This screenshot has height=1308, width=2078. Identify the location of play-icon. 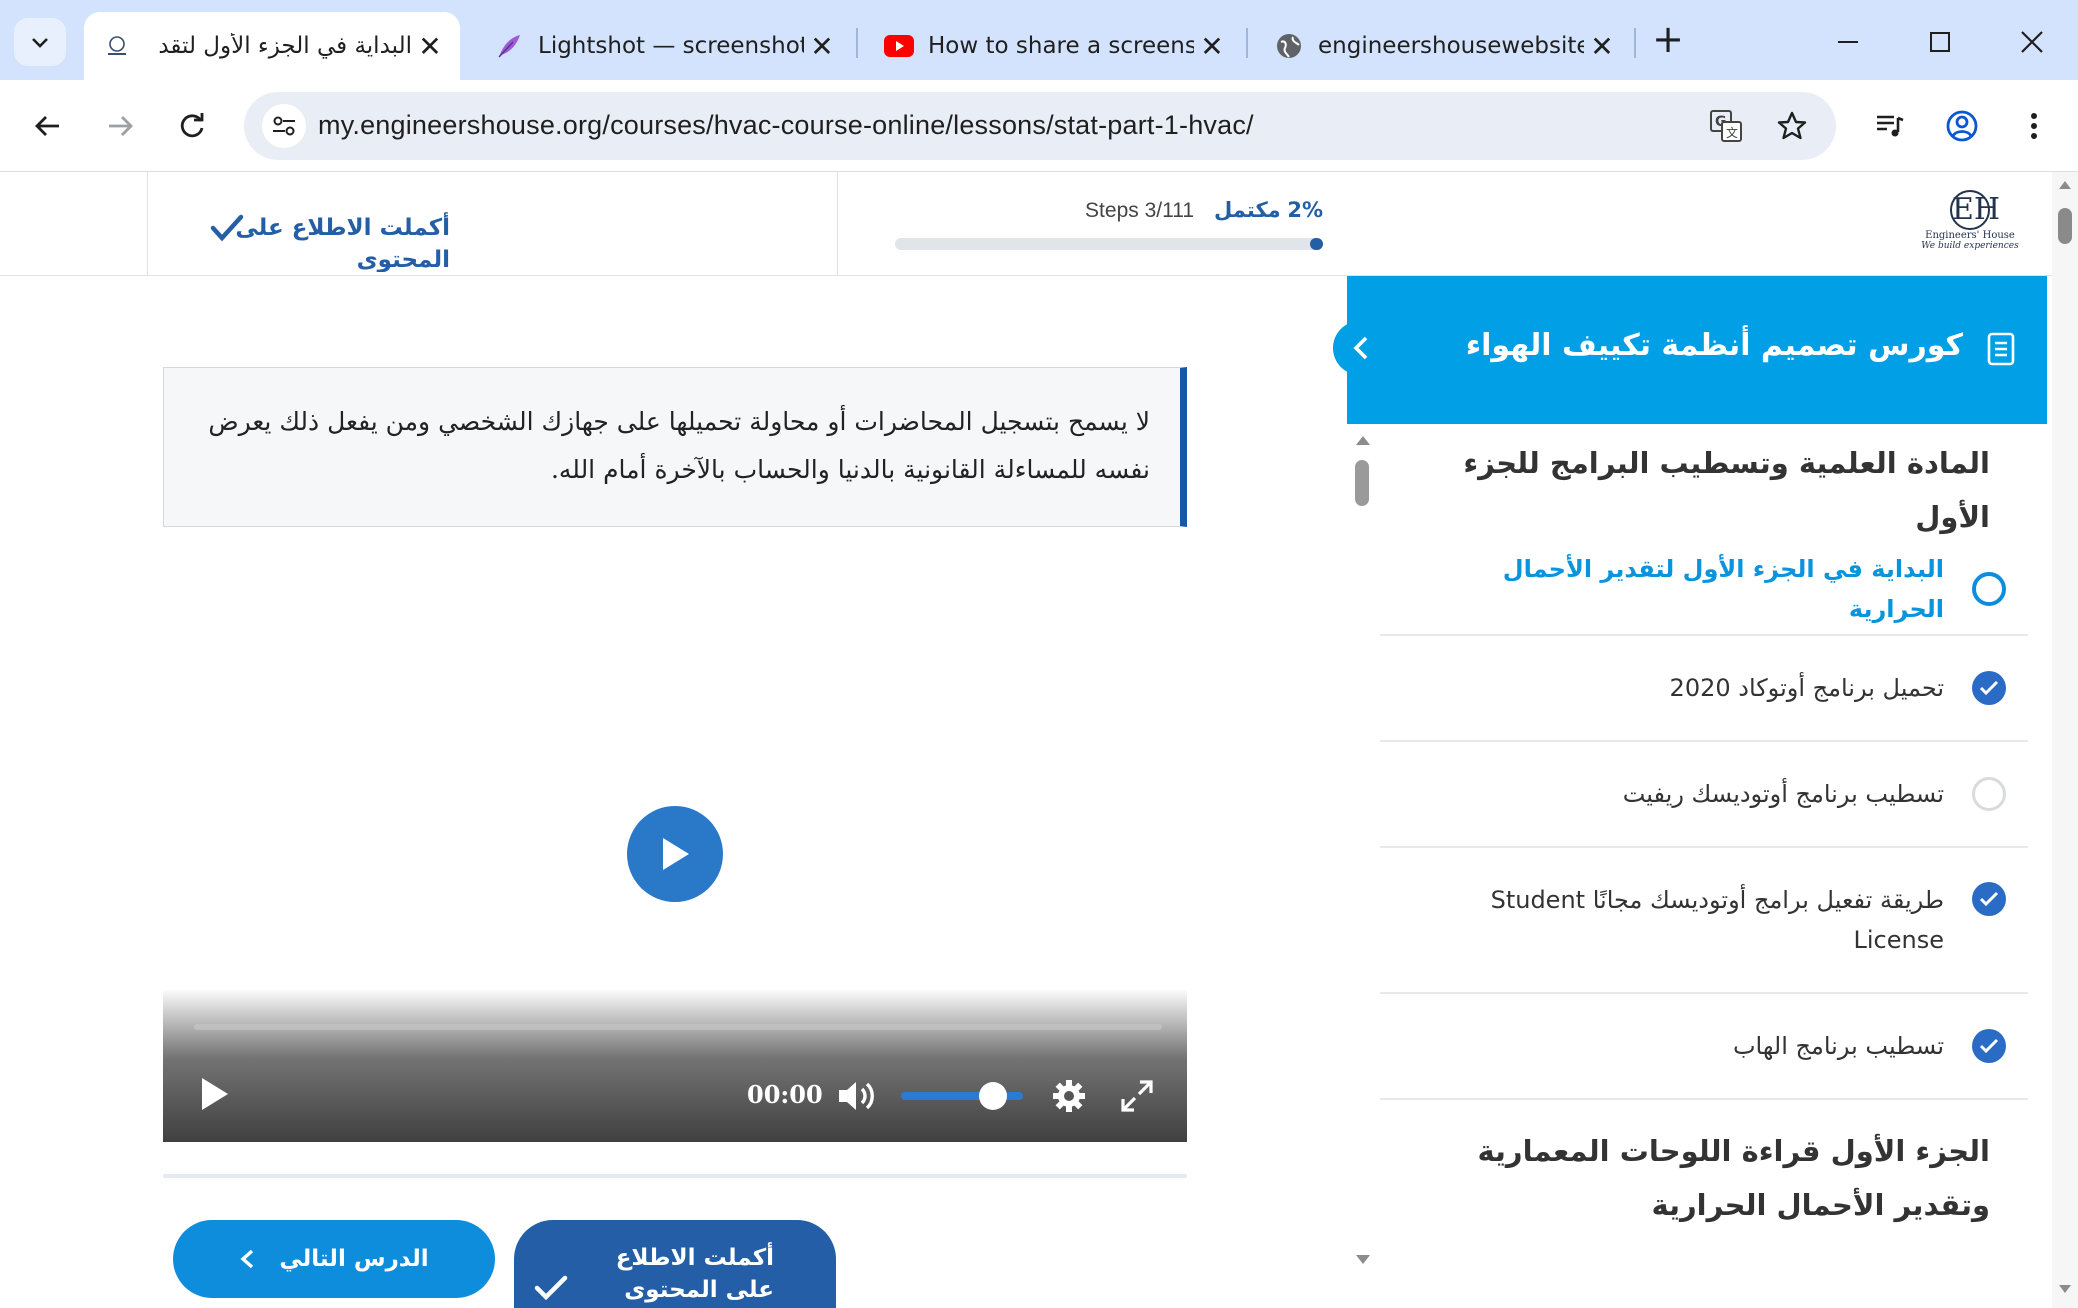
(676, 854).